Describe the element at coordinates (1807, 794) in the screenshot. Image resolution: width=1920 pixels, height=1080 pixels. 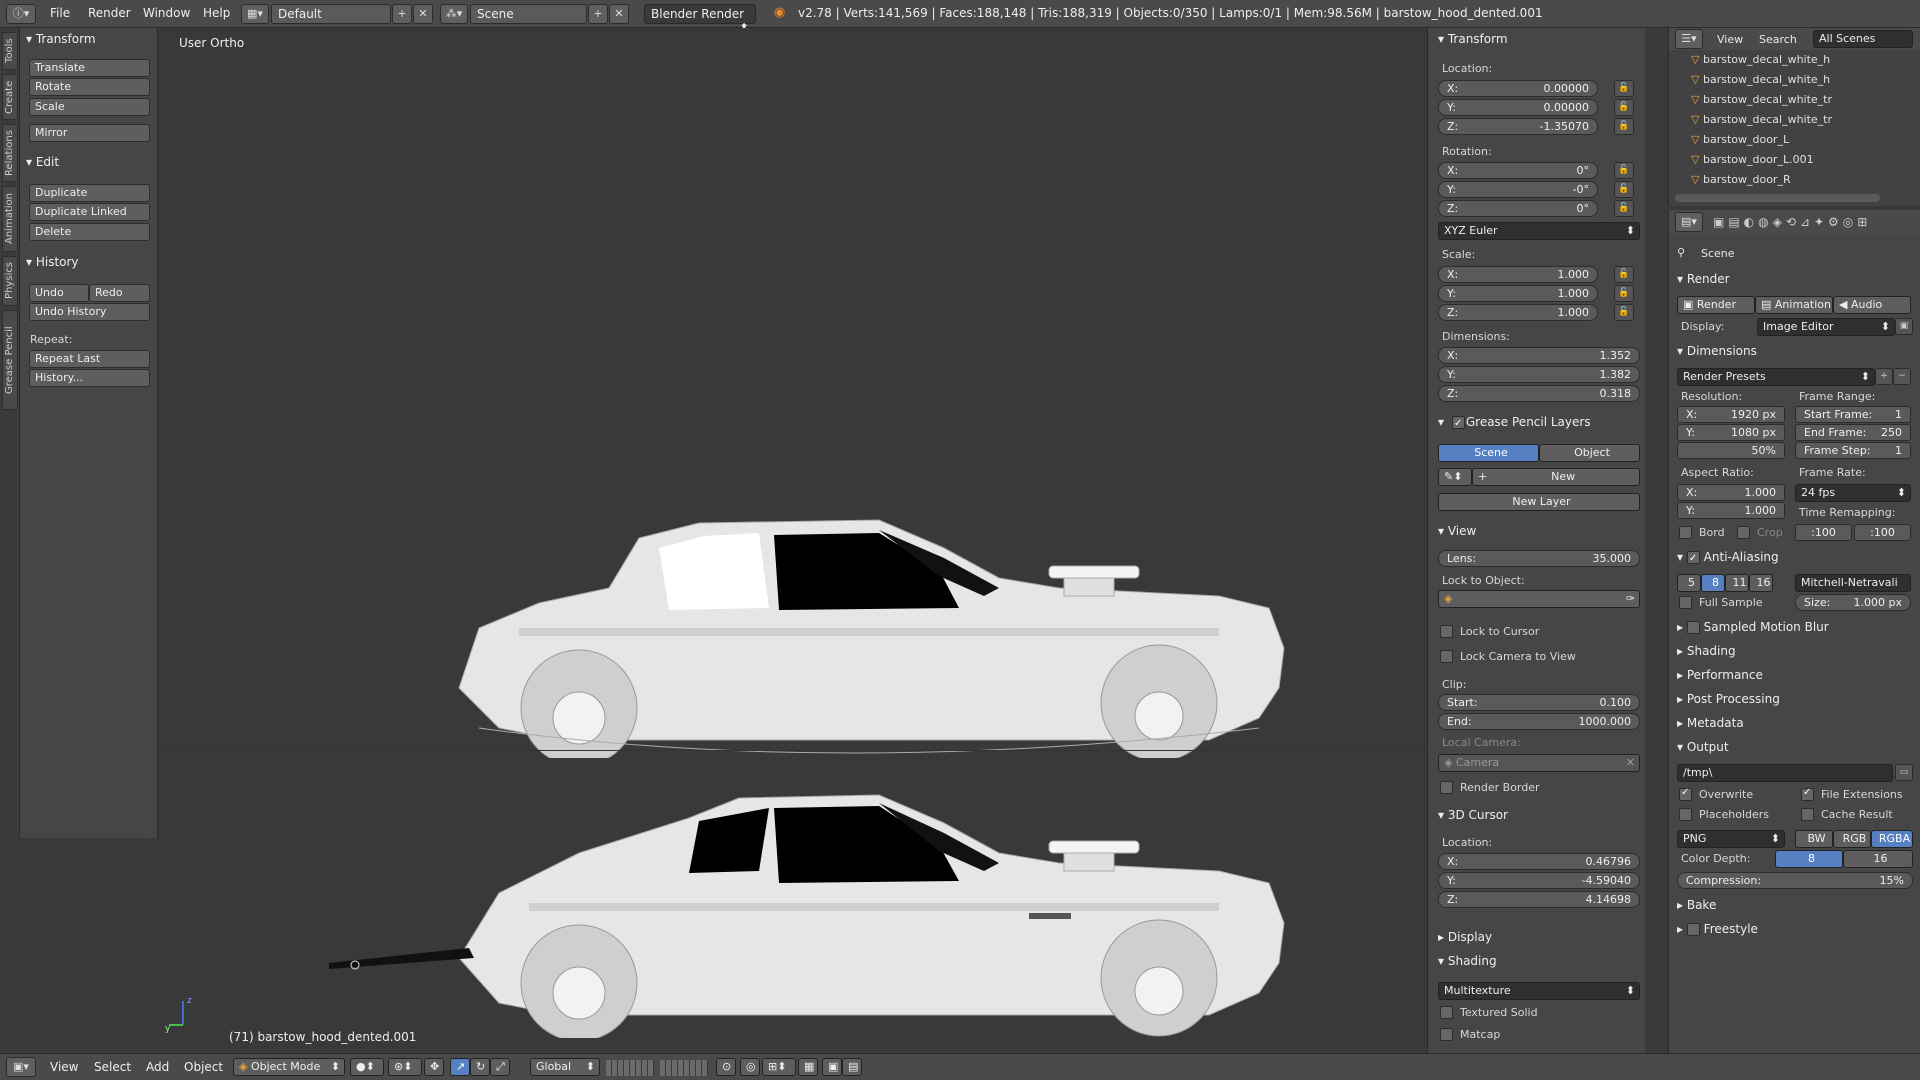
I see `file-extensions-checkbox` at that location.